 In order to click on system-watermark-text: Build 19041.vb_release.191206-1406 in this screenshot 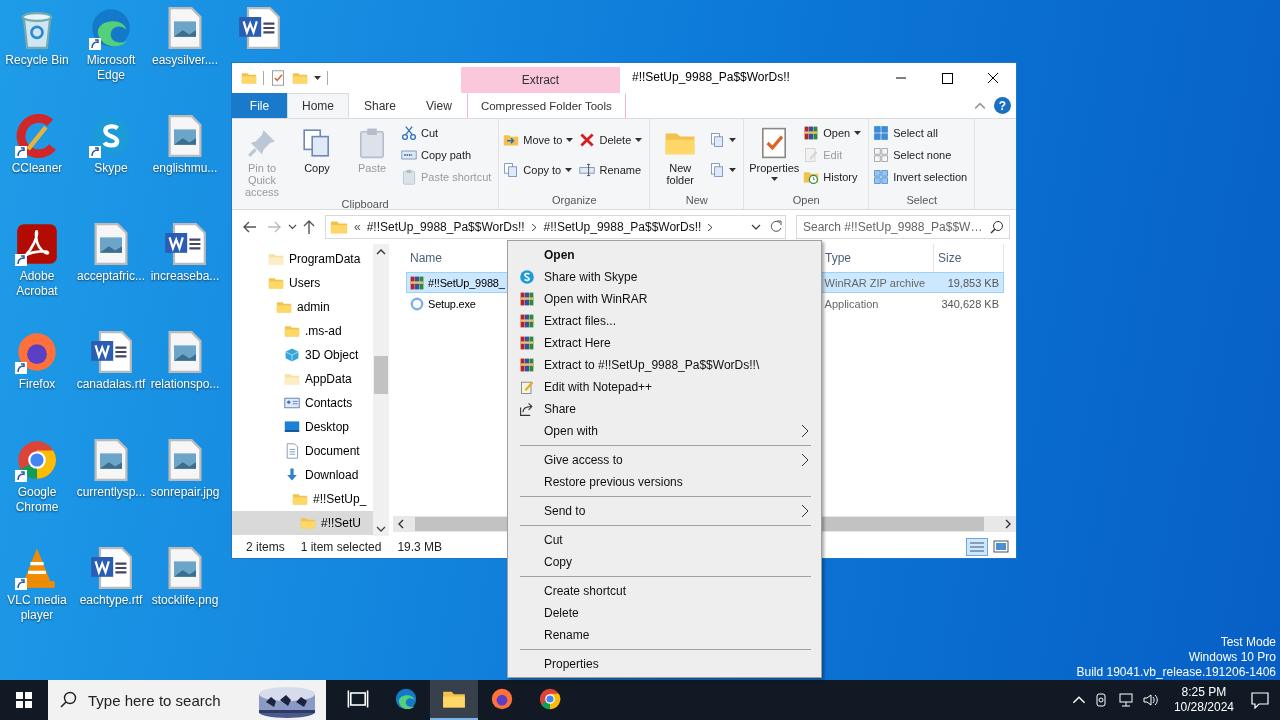, I will do `click(1176, 672)`.